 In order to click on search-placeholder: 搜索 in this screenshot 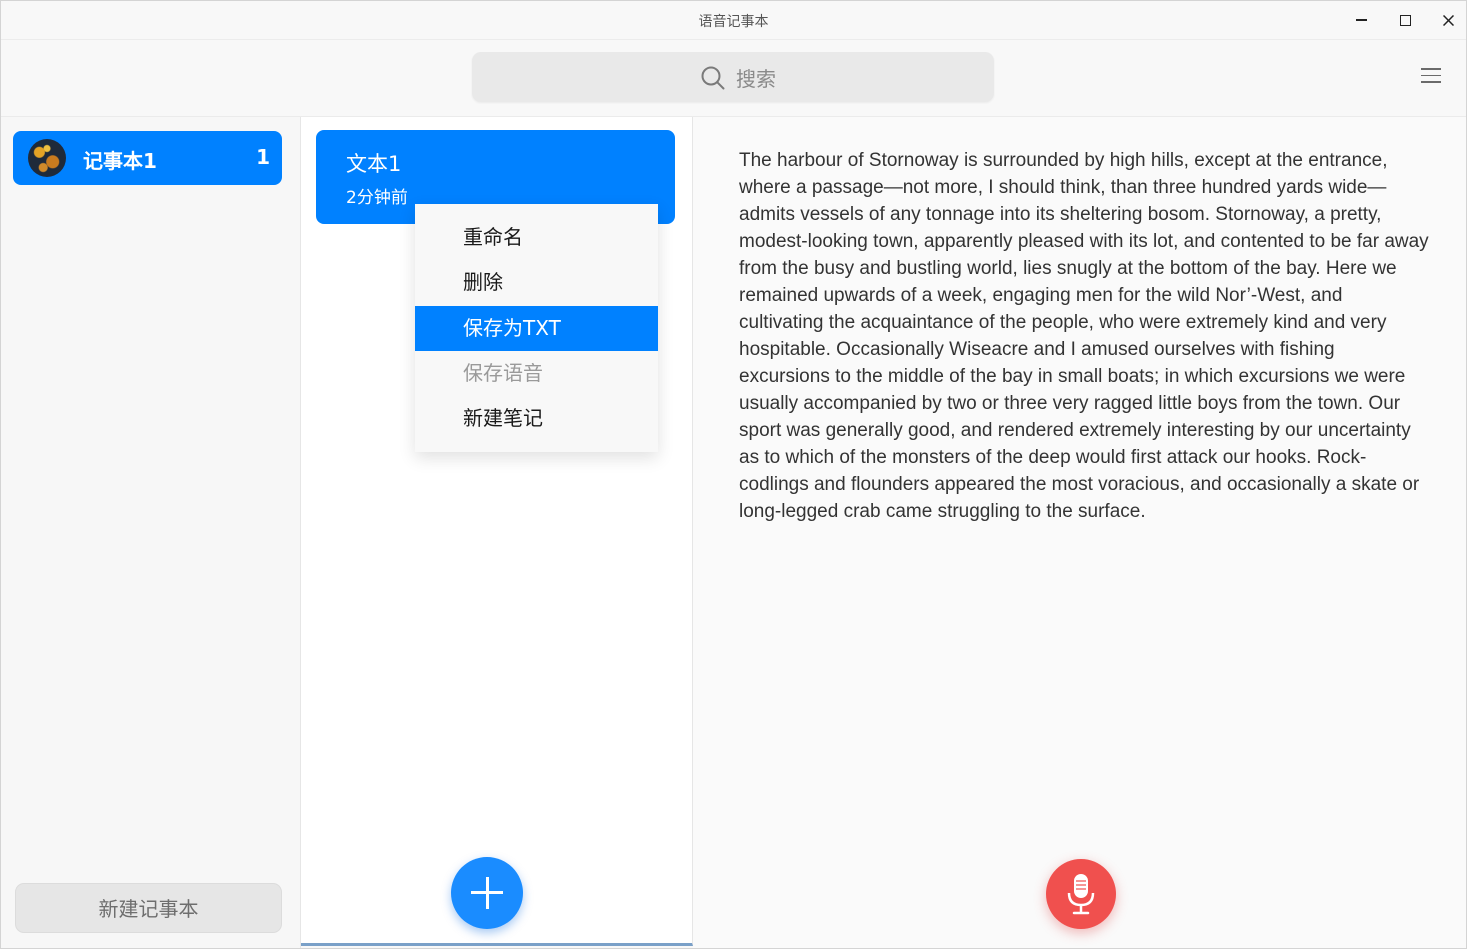, I will do `click(756, 79)`.